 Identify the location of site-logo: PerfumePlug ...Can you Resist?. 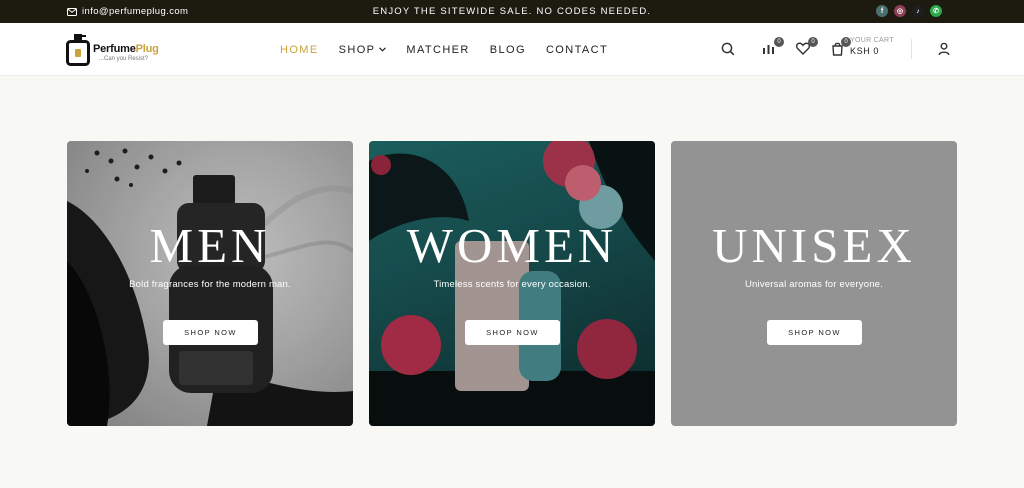
(113, 50).